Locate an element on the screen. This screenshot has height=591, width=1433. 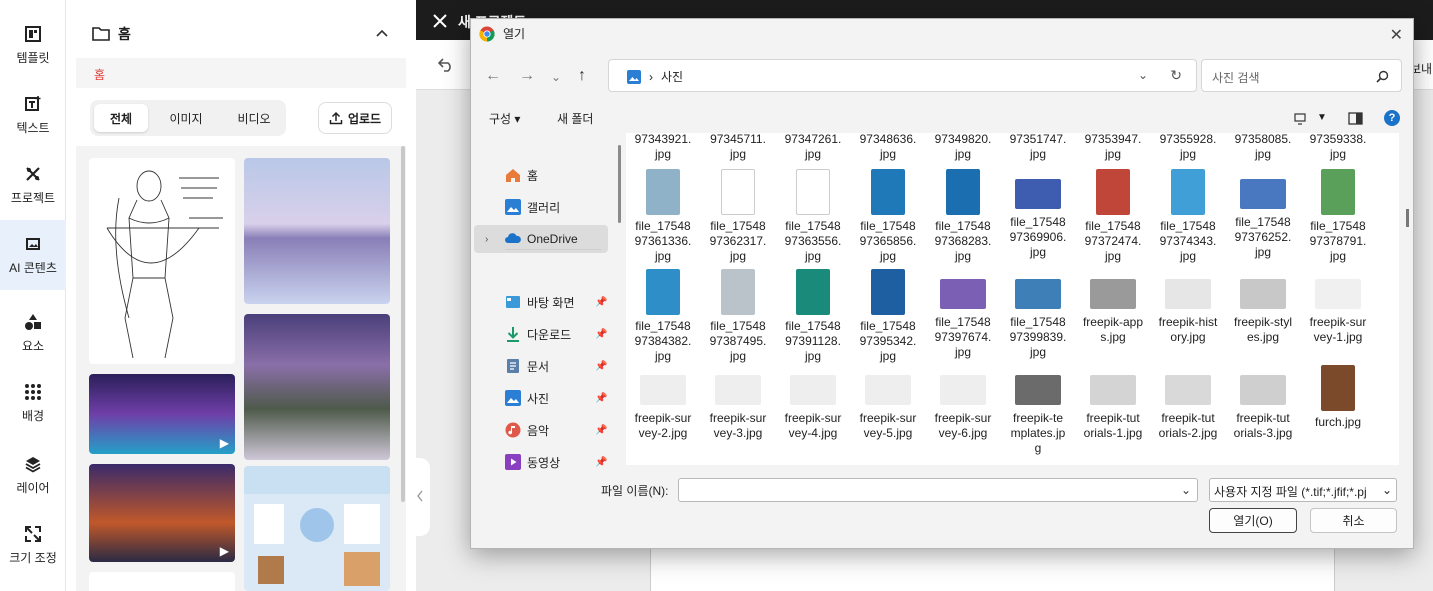
file-item: file_17548 97361336. jpg is located at coordinates (663, 216).